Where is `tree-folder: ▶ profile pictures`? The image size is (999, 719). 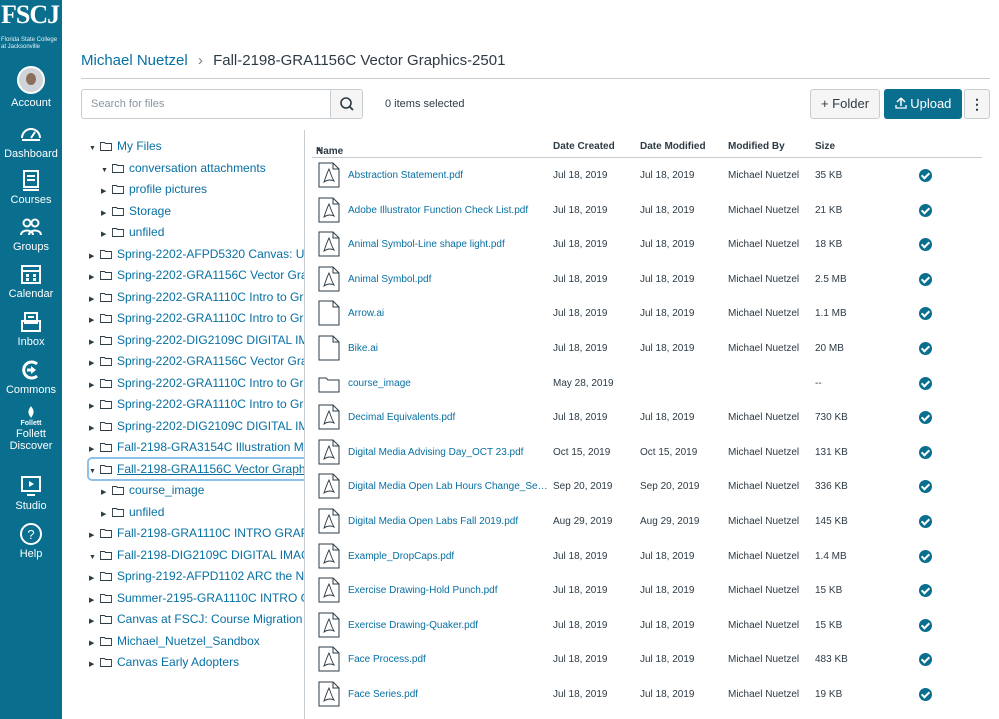
tree-folder: ▶ profile pictures is located at coordinates (154, 189).